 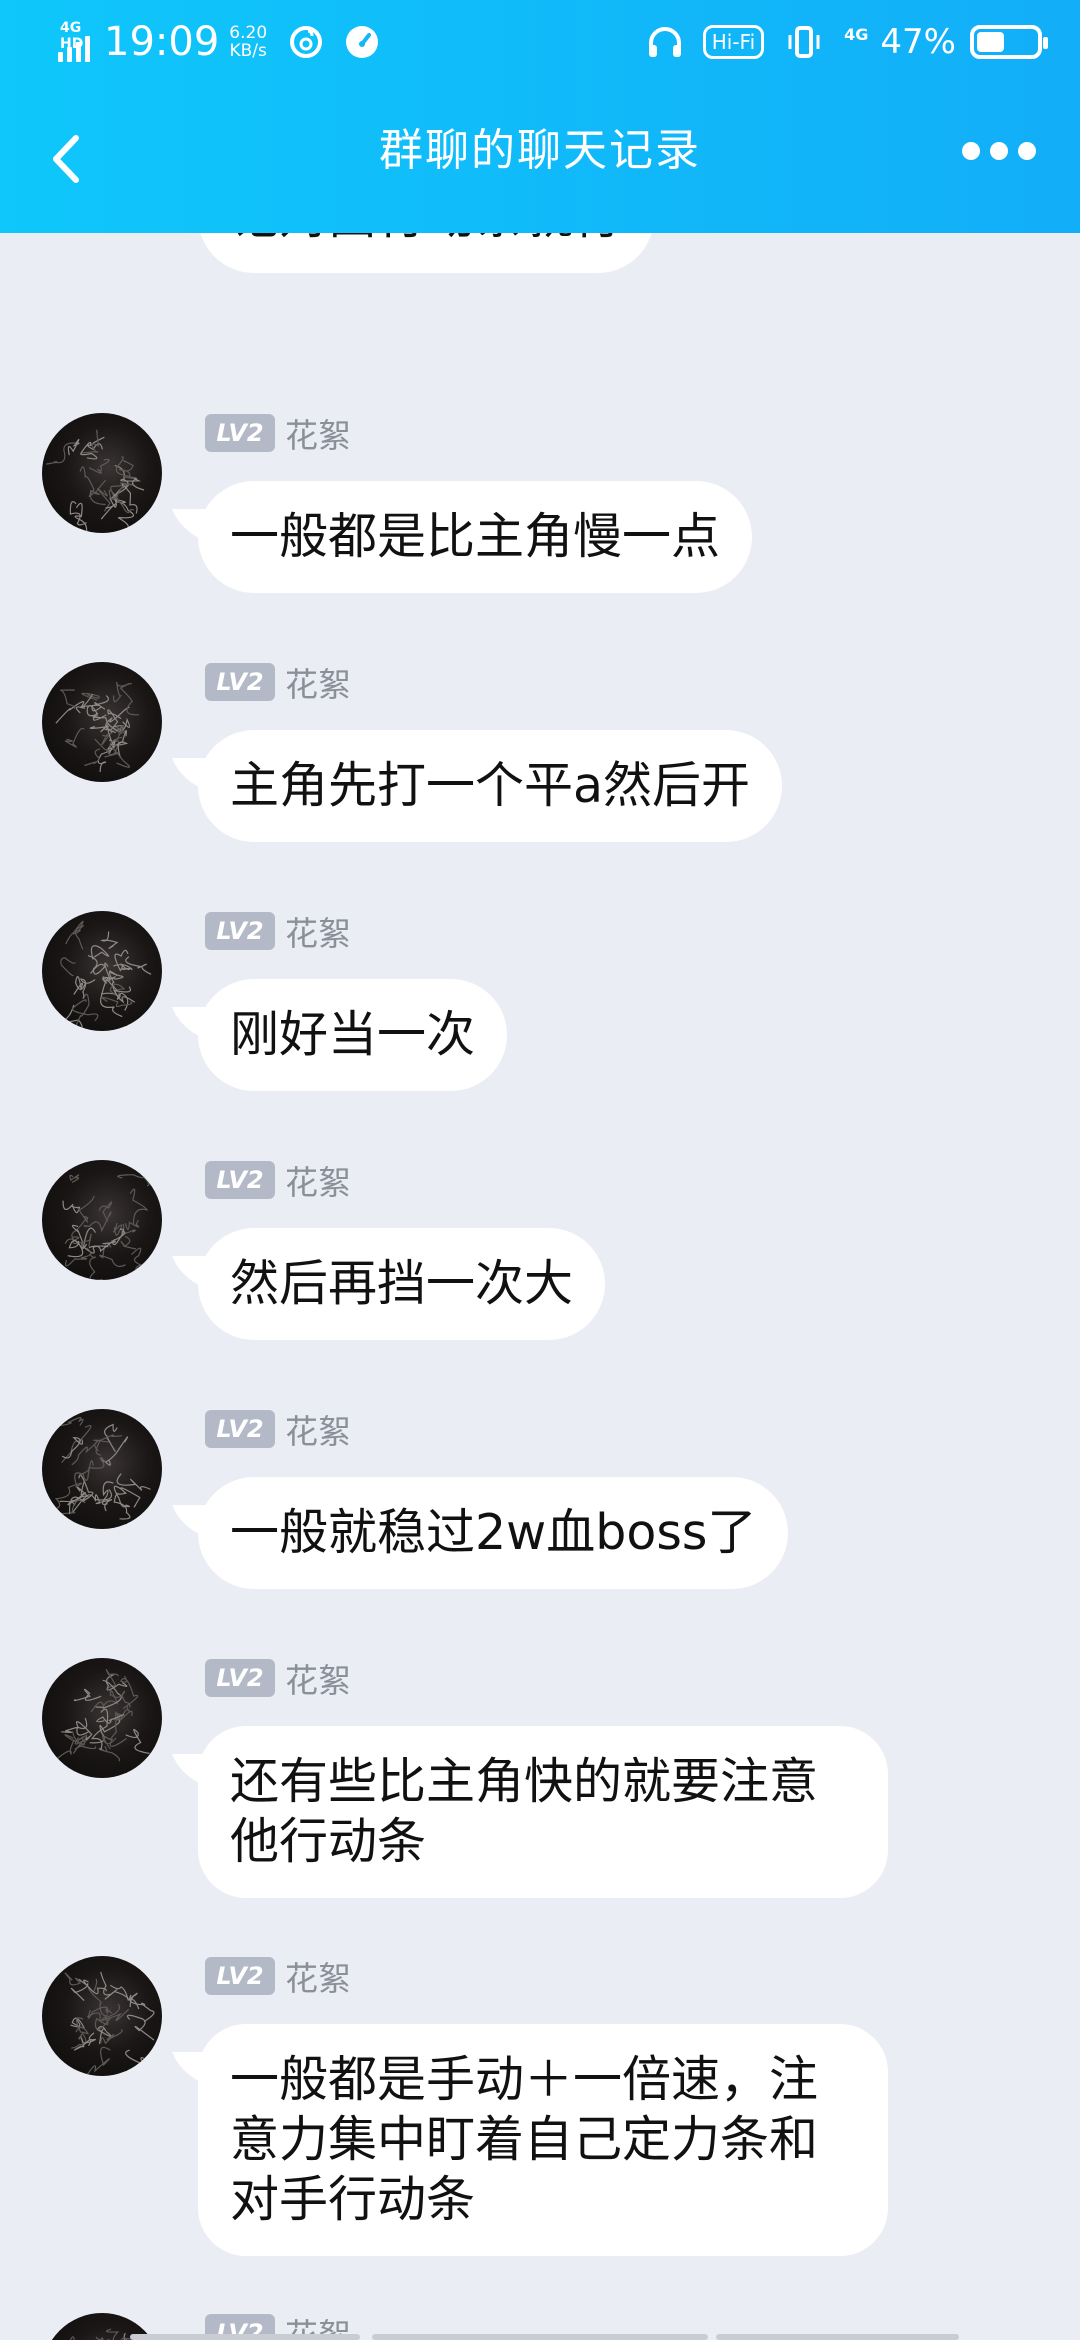 What do you see at coordinates (362, 42) in the screenshot?
I see `speedometer-icon` at bounding box center [362, 42].